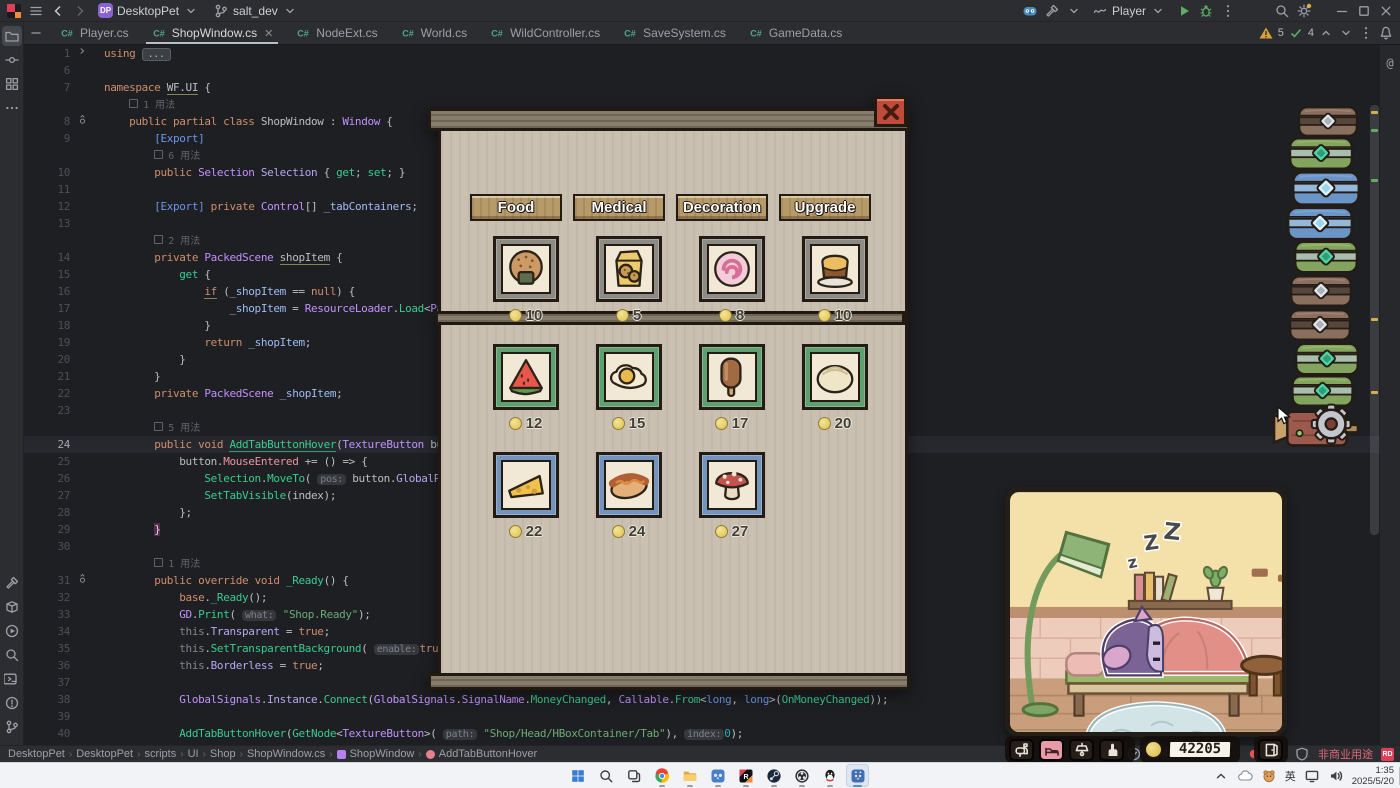 This screenshot has height=788, width=1400. I want to click on tool-project-icon, so click(11, 36).